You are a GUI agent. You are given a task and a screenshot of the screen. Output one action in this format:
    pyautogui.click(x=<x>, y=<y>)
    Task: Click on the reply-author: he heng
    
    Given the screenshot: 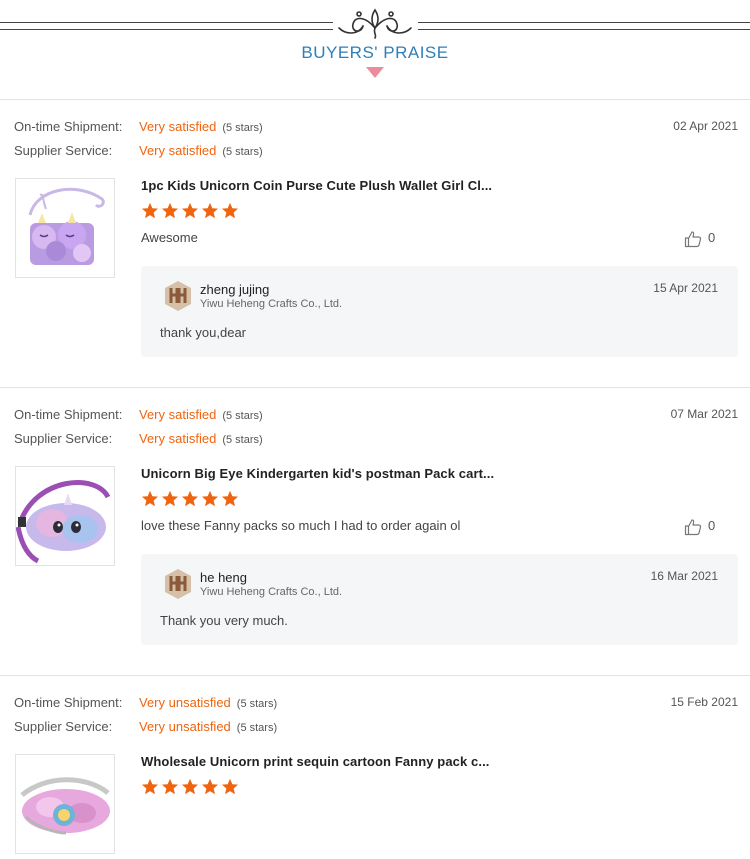 What is the action you would take?
    pyautogui.click(x=223, y=577)
    